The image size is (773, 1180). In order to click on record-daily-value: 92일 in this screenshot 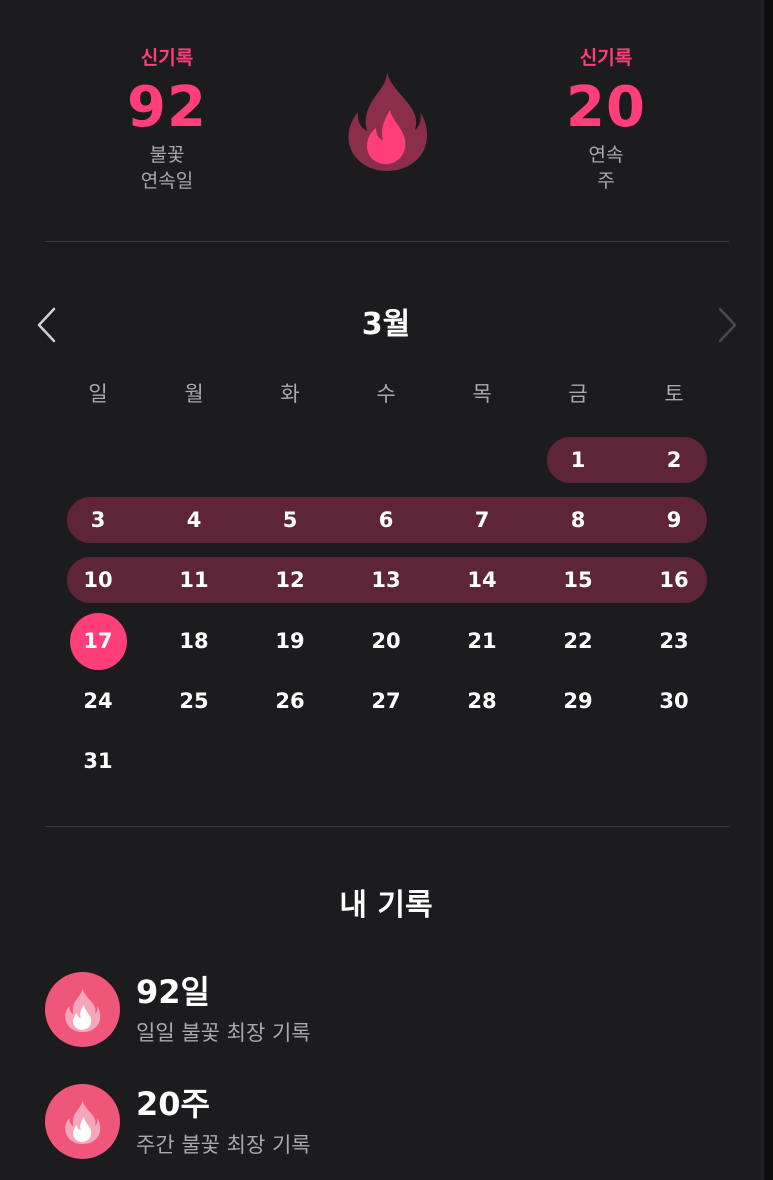, I will do `click(173, 992)`.